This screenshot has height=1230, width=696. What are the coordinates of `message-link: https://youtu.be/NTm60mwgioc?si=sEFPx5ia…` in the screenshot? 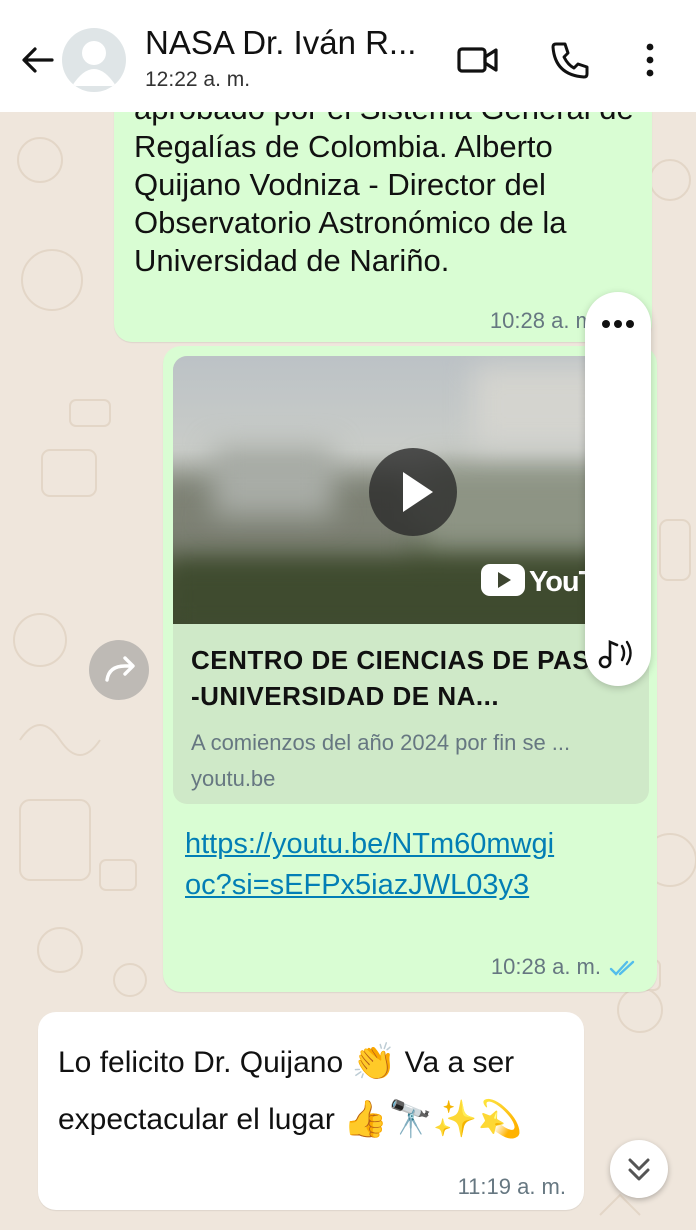 It's located at (375, 865).